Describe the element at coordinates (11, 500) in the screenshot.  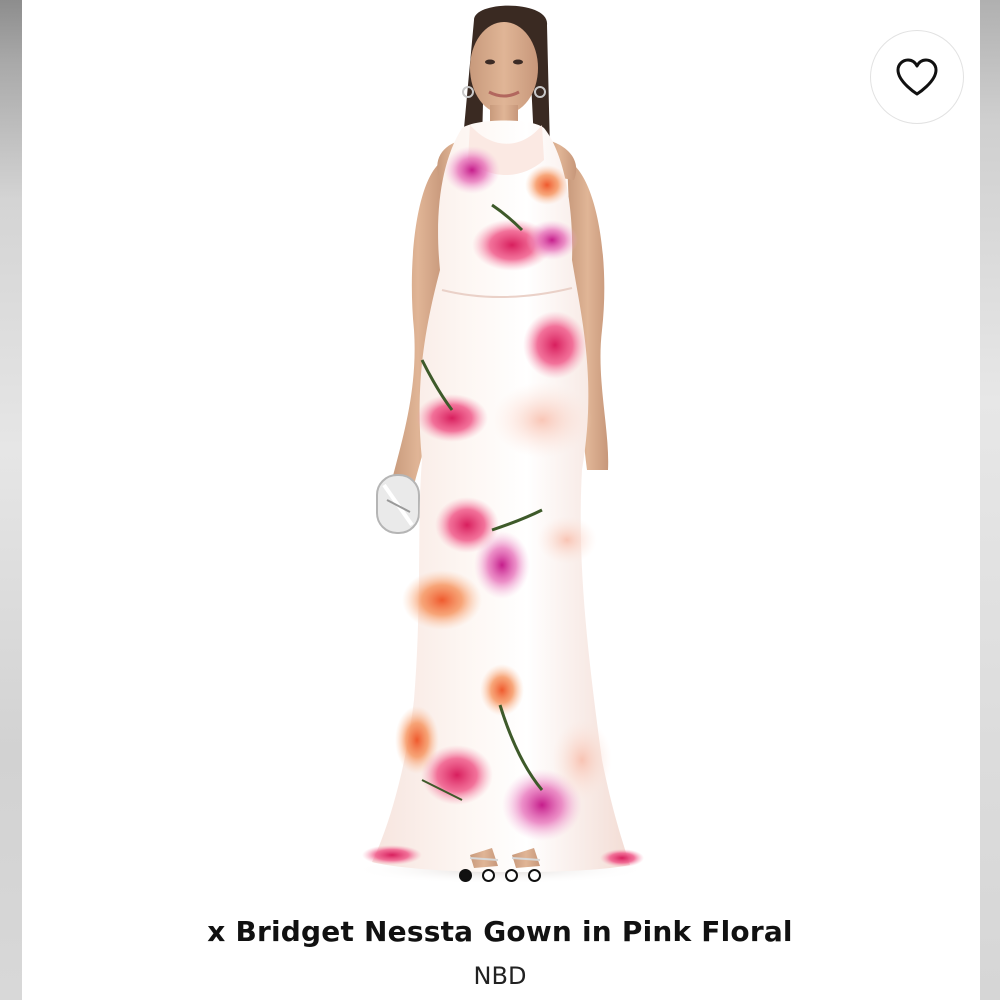
I see `left-edge-shadow` at that location.